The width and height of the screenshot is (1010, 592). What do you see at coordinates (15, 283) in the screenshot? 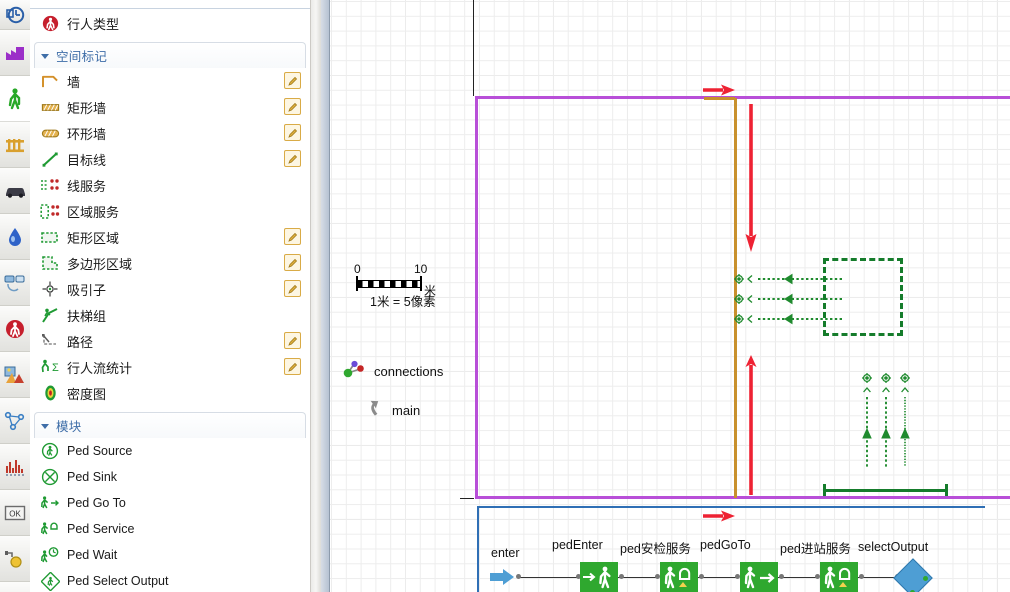
I see `material-handling-icon` at bounding box center [15, 283].